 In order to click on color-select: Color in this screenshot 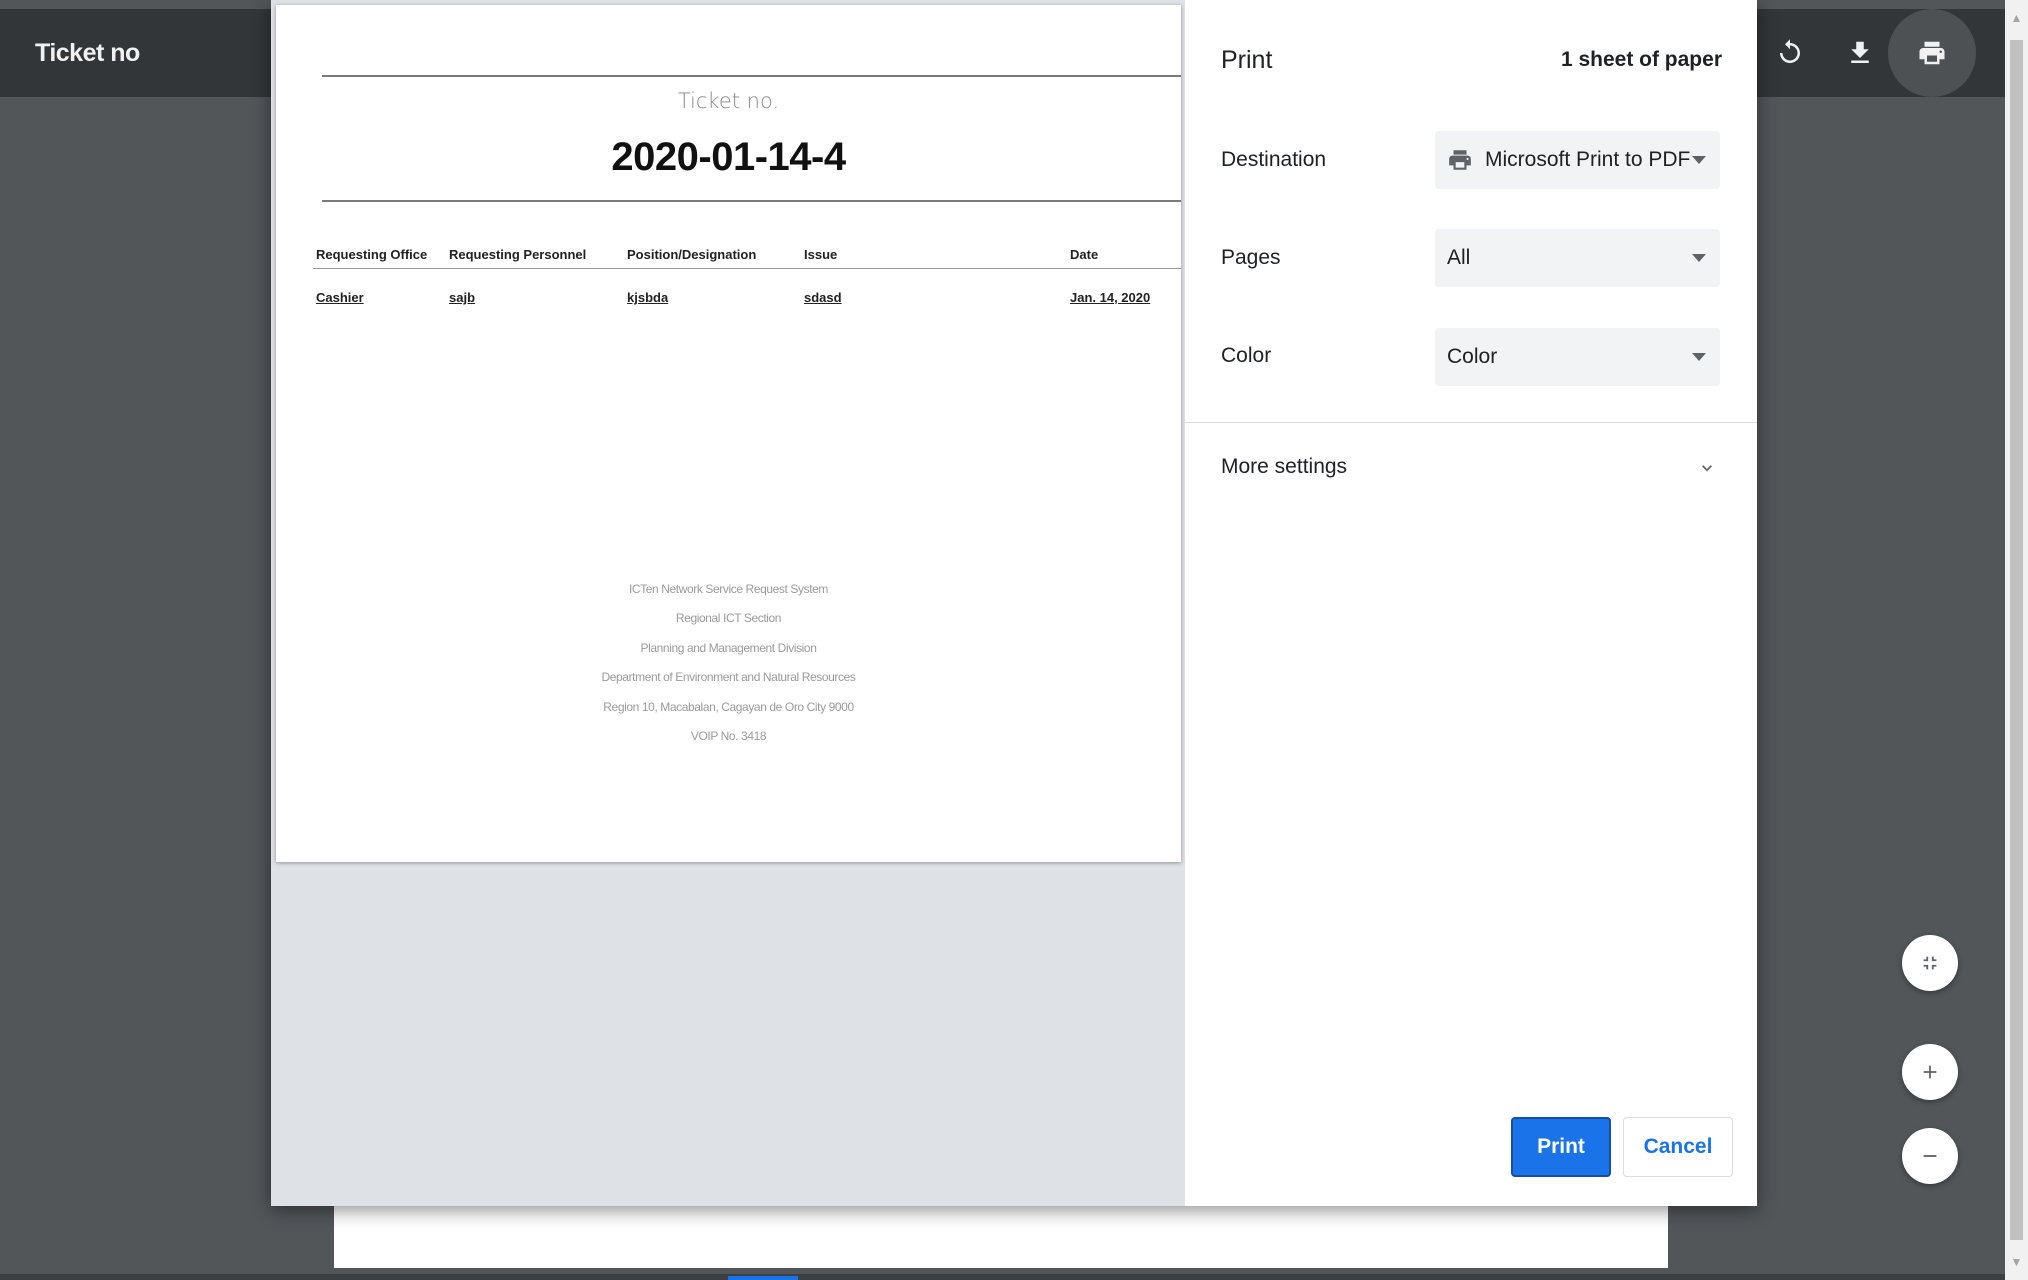, I will do `click(1577, 357)`.